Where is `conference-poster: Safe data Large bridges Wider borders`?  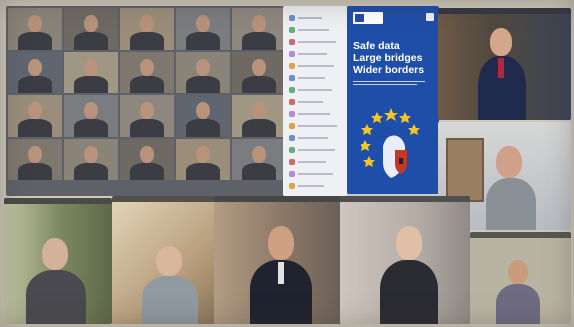 conference-poster: Safe data Large bridges Wider borders is located at coordinates (393, 100).